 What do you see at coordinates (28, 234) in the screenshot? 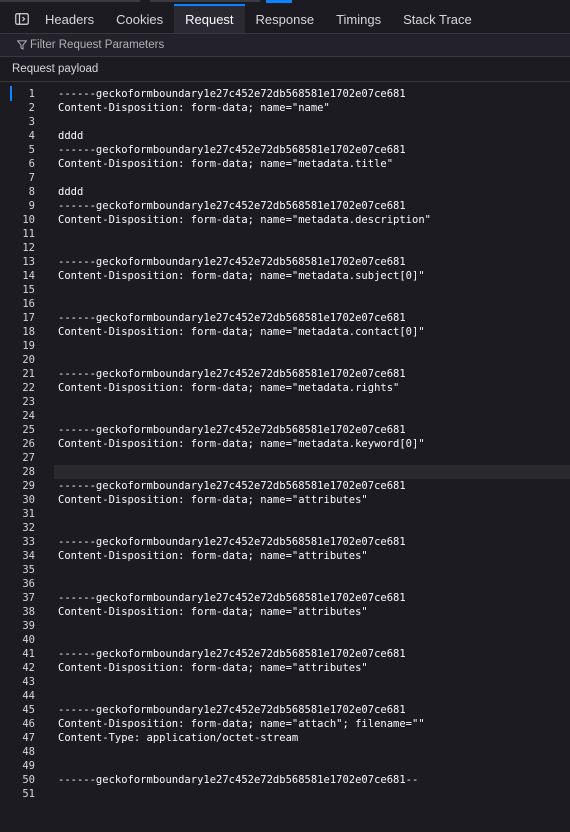
I see `line-number: 11` at bounding box center [28, 234].